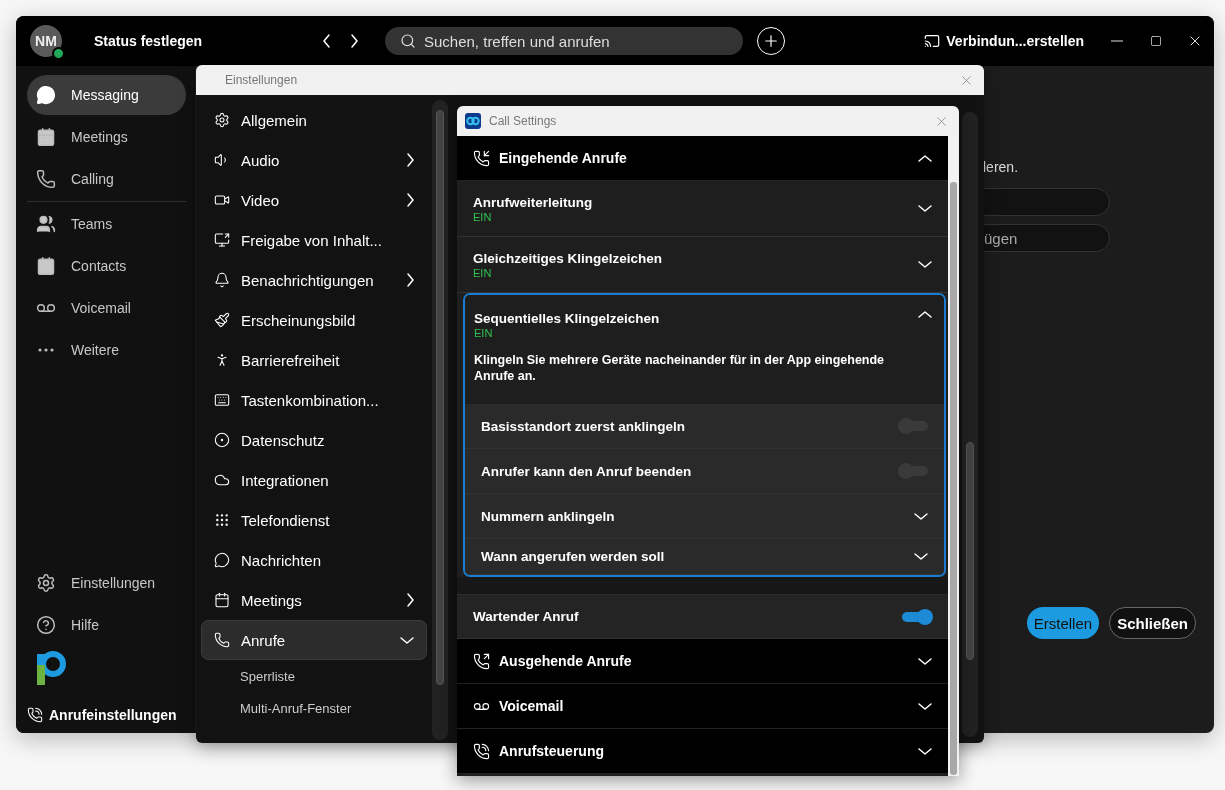 This screenshot has height=790, width=1225. I want to click on settings-category: Datenschutz, so click(314, 440).